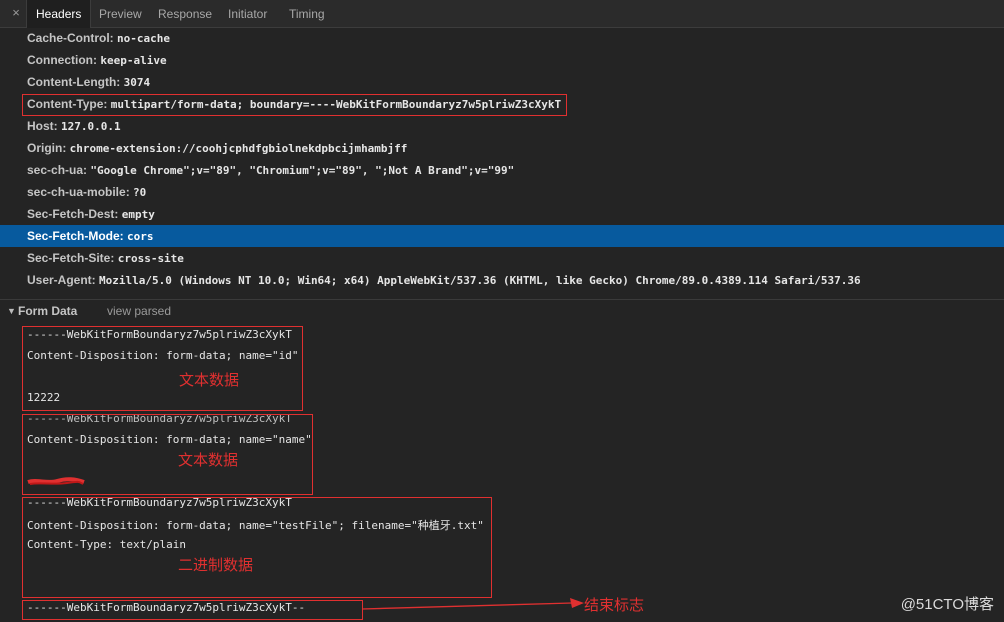 The image size is (1004, 622). What do you see at coordinates (106, 544) in the screenshot?
I see `form-content-type-file: Content-Type: text/plain` at bounding box center [106, 544].